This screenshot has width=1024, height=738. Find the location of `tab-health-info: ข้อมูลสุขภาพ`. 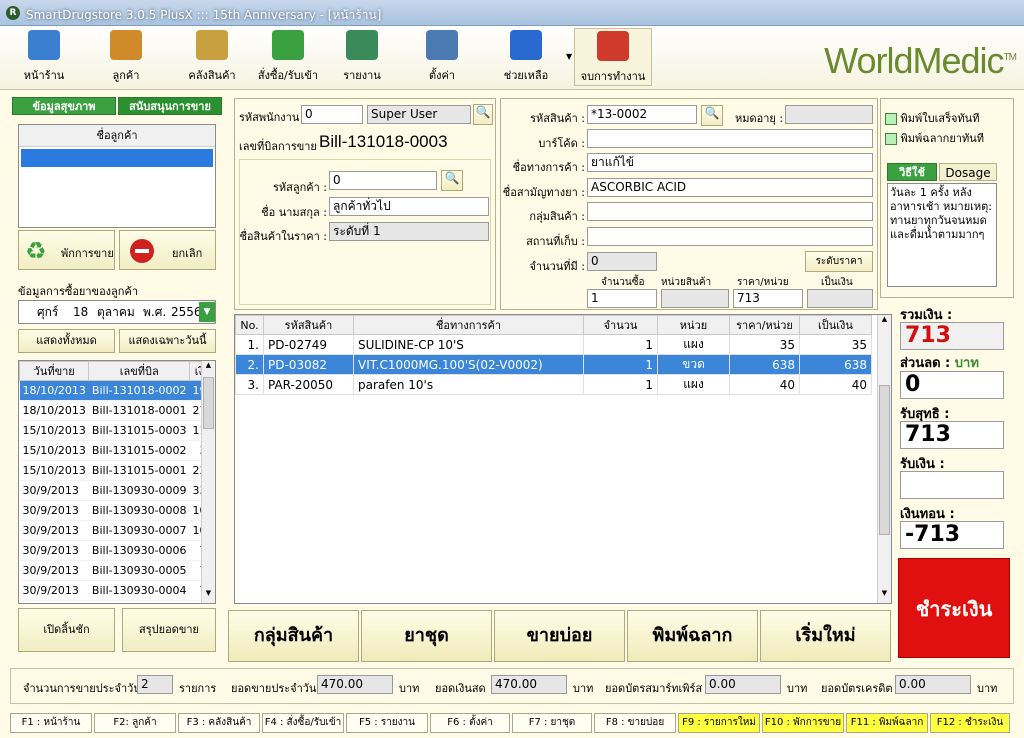

tab-health-info: ข้อมูลสุขภาพ is located at coordinates (64, 106).